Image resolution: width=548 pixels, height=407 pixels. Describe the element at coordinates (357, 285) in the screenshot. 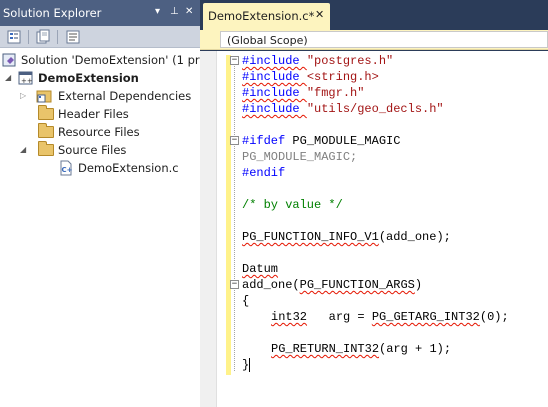

I see `macro-call: PG_FUNCTION_ARGS` at that location.